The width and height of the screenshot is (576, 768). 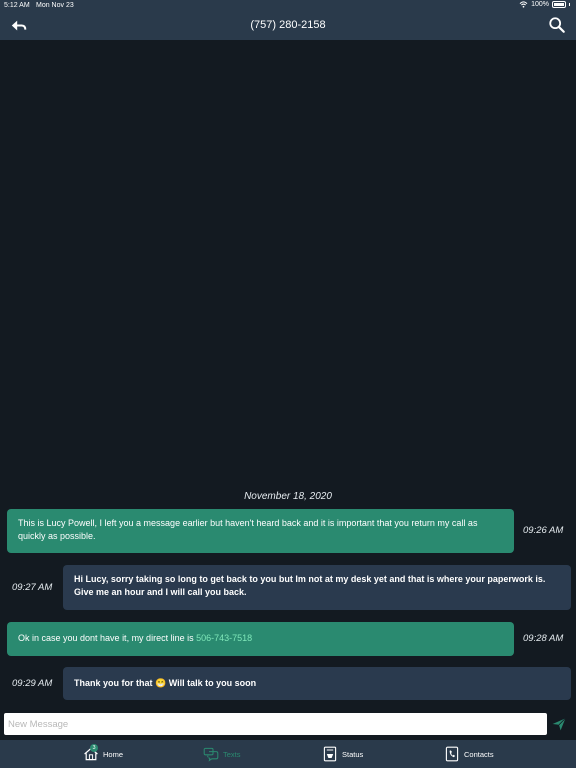 I want to click on message-time: 09:29 AM, so click(x=32, y=683).